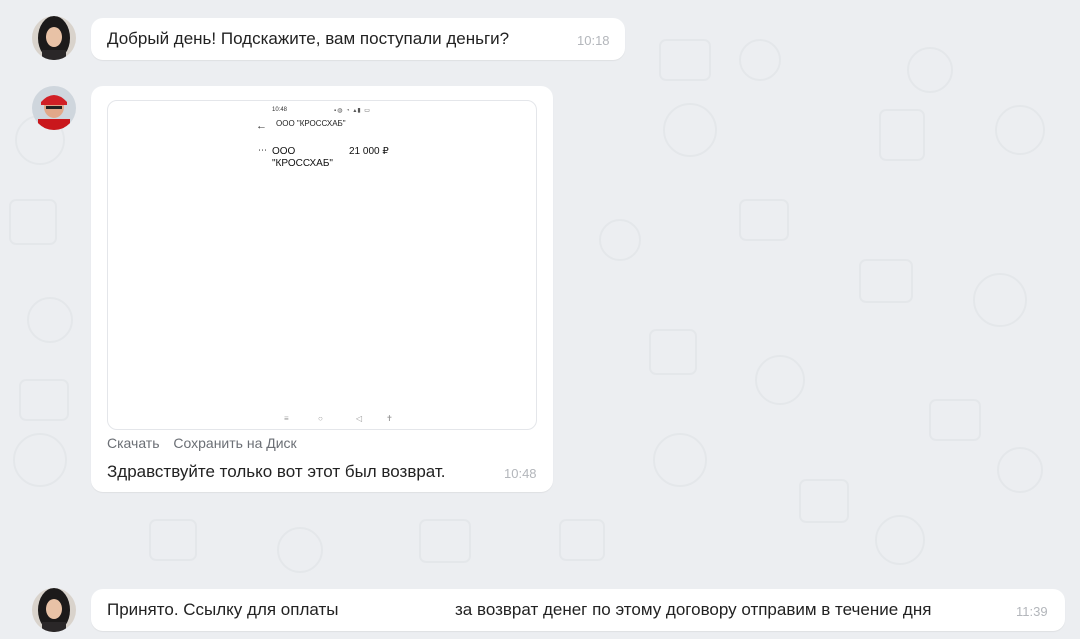 This screenshot has height=639, width=1080. What do you see at coordinates (311, 123) in the screenshot?
I see `screen-title: ООО "КРОССХАБ"` at bounding box center [311, 123].